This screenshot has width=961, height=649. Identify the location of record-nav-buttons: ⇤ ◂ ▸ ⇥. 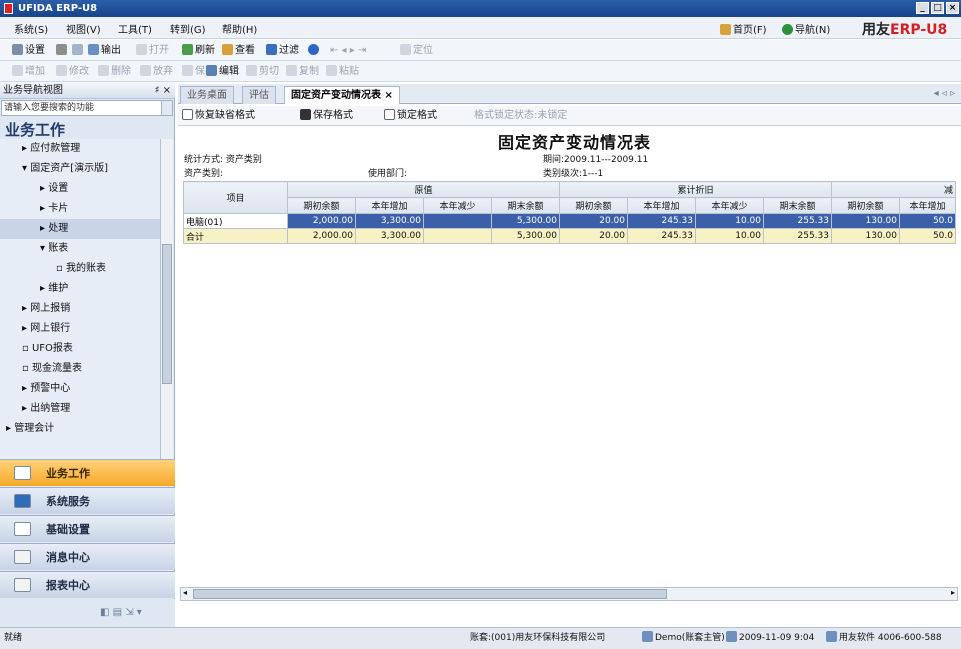
(348, 50).